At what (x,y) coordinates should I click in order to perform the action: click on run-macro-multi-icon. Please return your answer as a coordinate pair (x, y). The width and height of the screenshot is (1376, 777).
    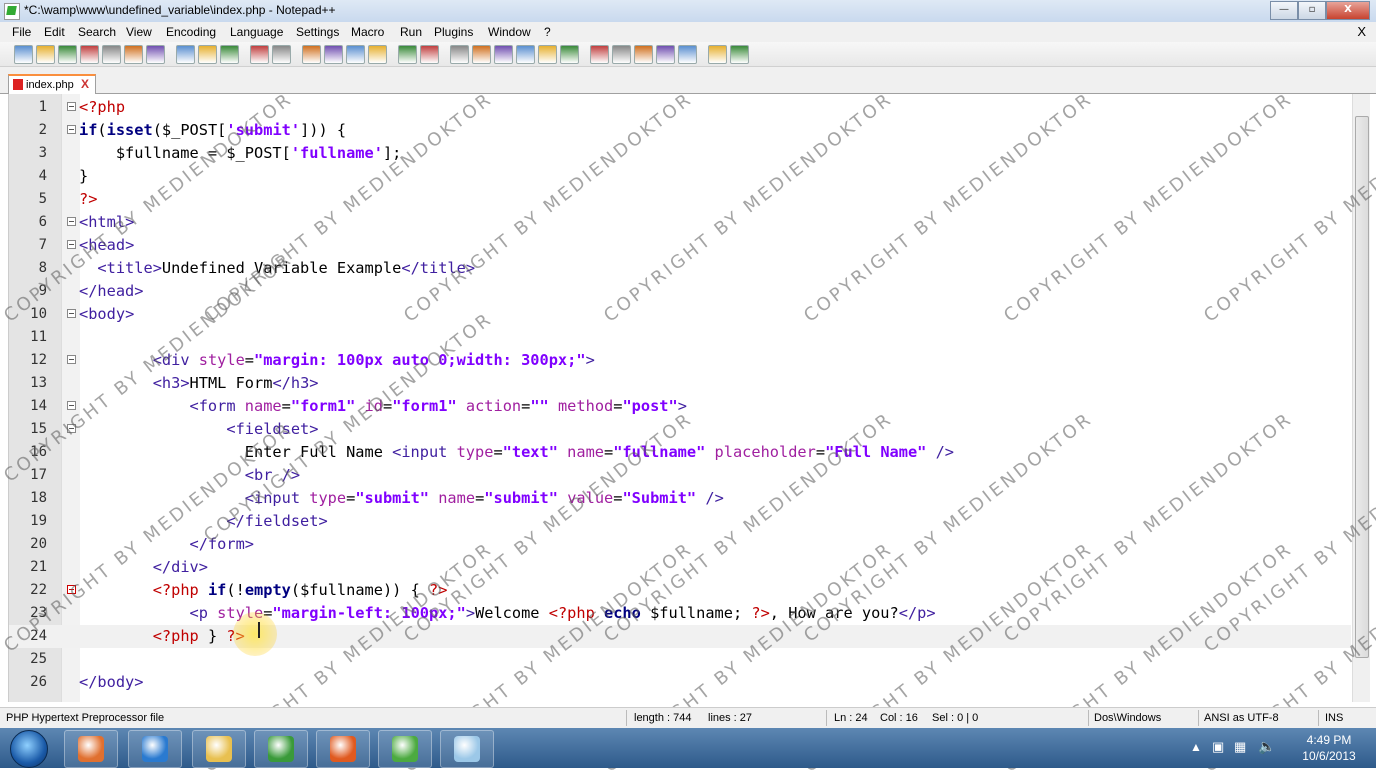
    Looking at the image, I should click on (665, 54).